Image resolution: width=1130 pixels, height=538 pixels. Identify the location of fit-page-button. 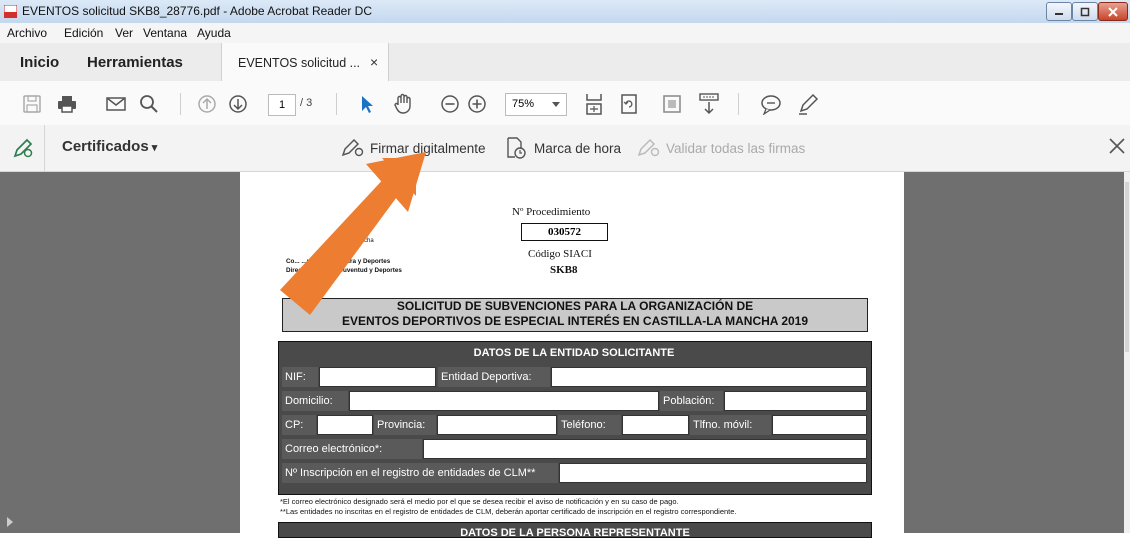
(594, 104).